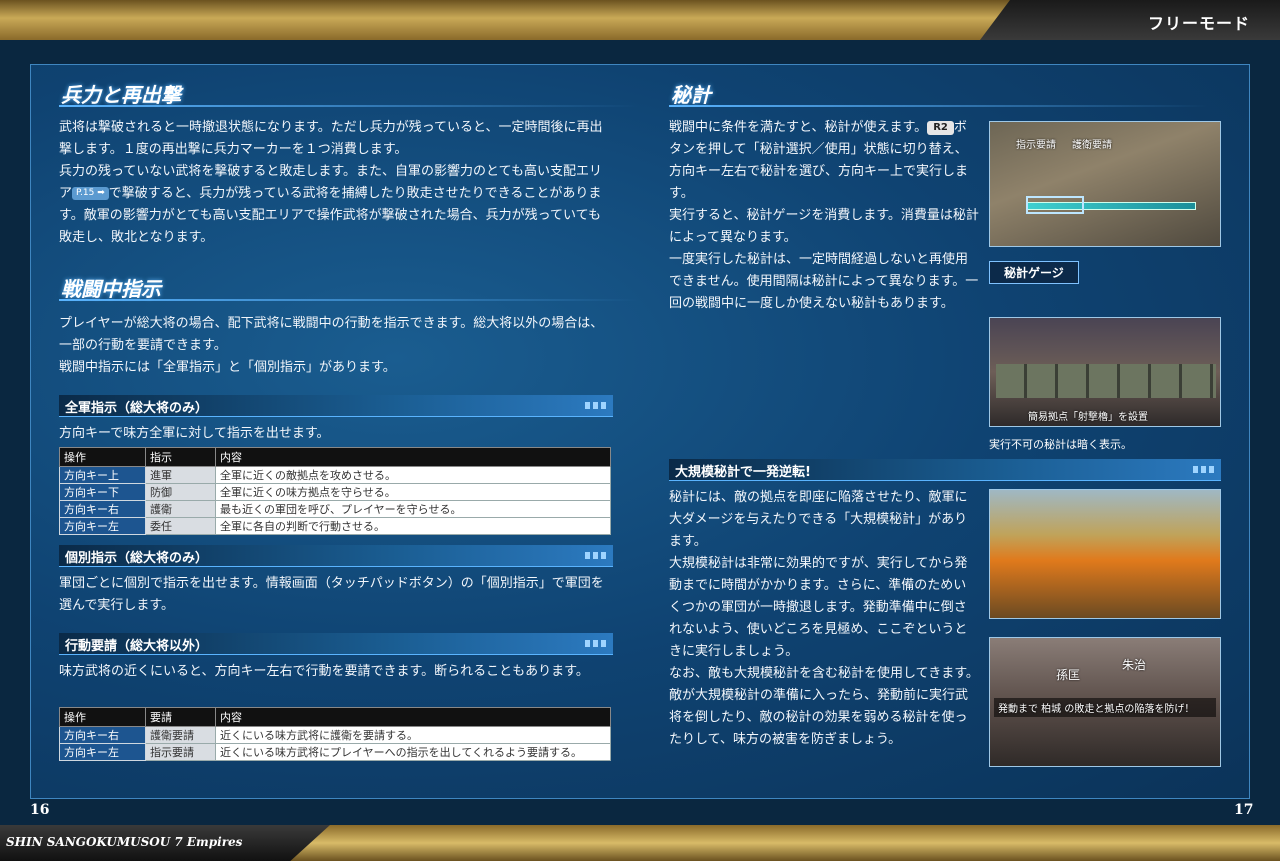 The image size is (1280, 861). Describe the element at coordinates (180, 752) in the screenshot. I see `table-cell: 指示要請` at that location.